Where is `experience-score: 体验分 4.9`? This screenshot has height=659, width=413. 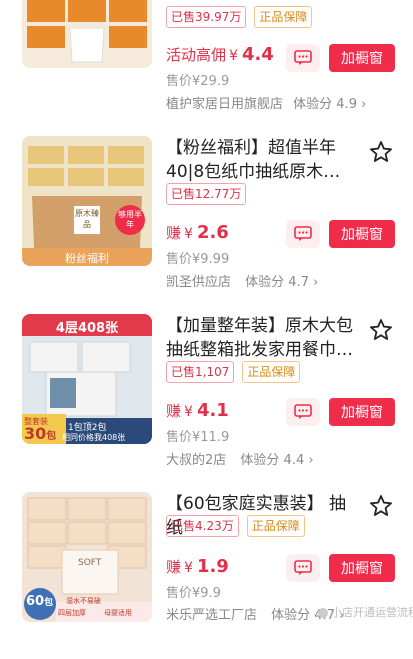
experience-score: 体验分 4.9 is located at coordinates (325, 104).